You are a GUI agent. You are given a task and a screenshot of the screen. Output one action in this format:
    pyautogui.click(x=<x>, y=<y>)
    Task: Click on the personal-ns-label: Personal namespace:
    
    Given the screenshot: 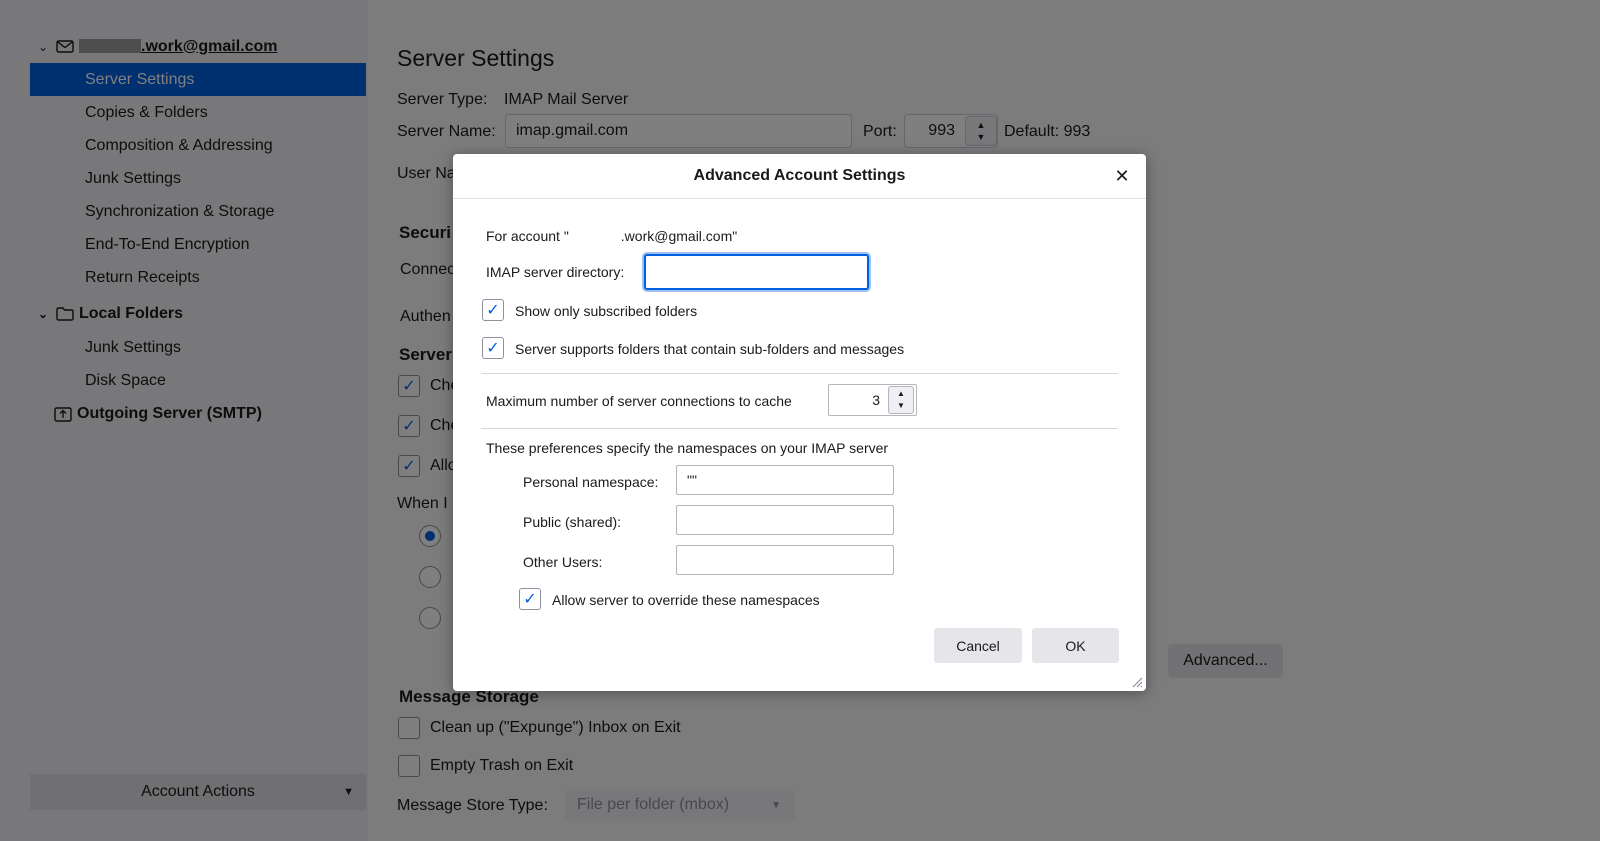 What is the action you would take?
    pyautogui.click(x=591, y=482)
    